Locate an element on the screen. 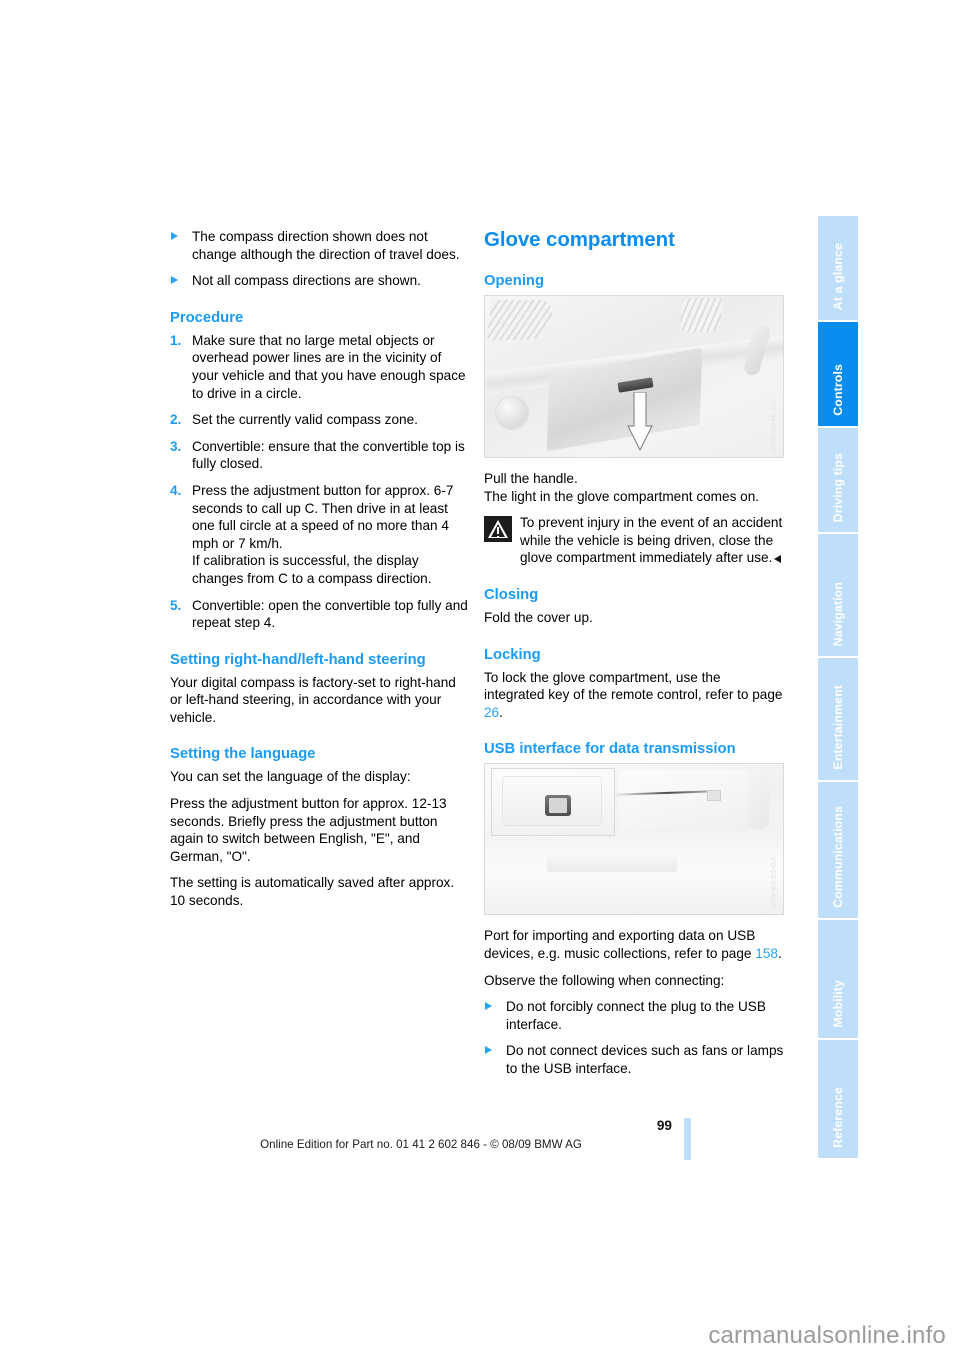  warning-triangle-icon is located at coordinates (498, 529).